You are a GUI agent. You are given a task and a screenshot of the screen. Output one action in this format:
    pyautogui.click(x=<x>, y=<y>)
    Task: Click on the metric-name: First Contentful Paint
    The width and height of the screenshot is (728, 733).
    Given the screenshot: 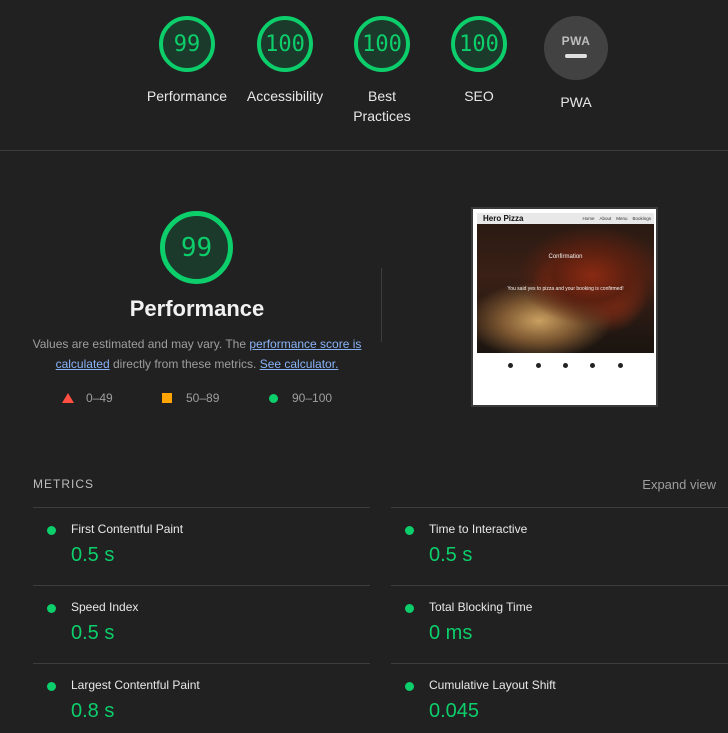 What is the action you would take?
    pyautogui.click(x=127, y=529)
    